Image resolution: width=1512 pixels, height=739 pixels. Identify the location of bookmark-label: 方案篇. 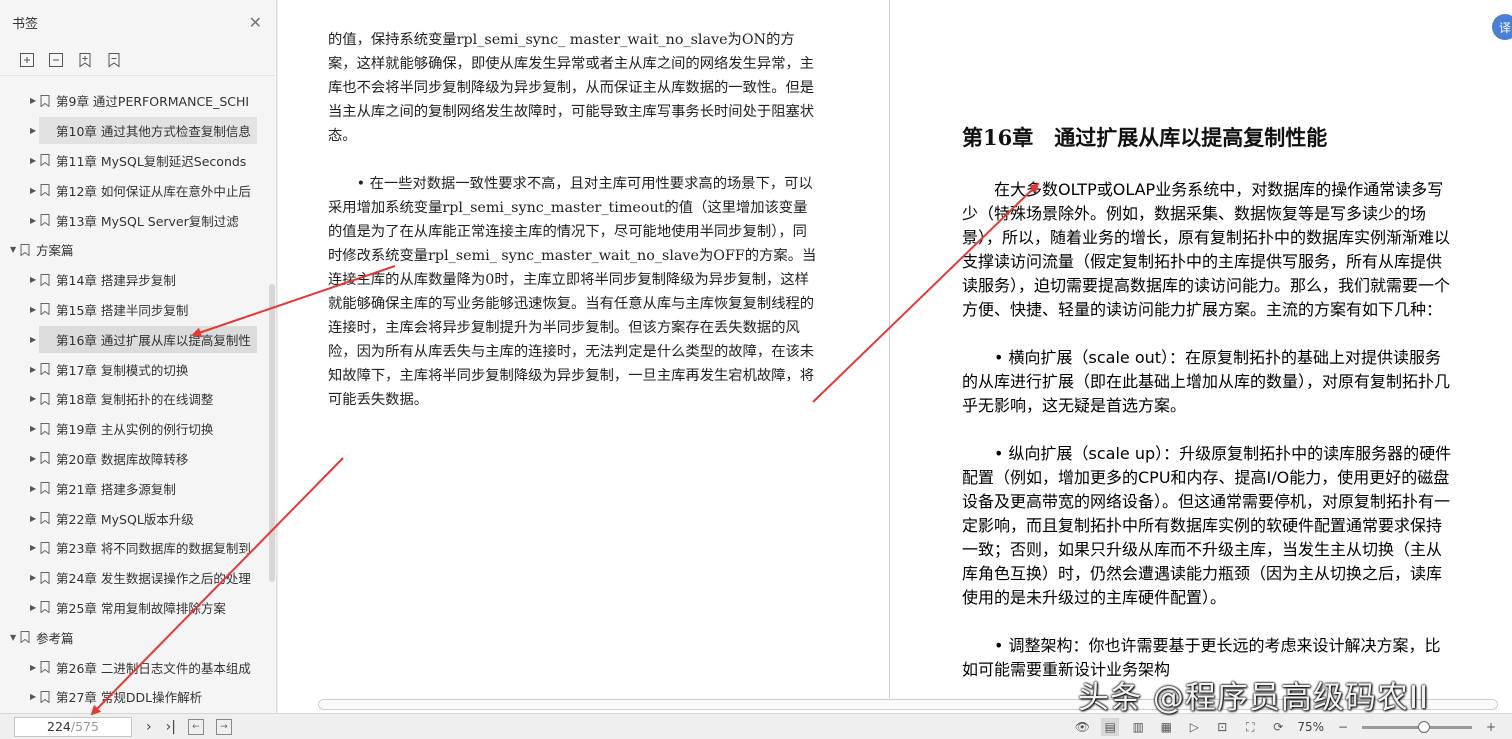
(55, 251).